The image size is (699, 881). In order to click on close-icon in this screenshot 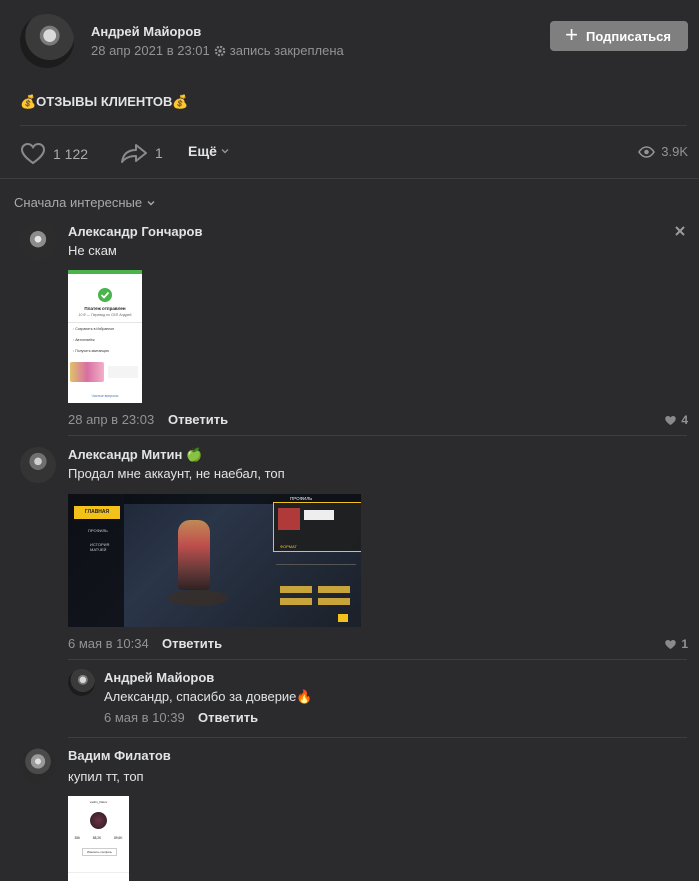, I will do `click(680, 231)`.